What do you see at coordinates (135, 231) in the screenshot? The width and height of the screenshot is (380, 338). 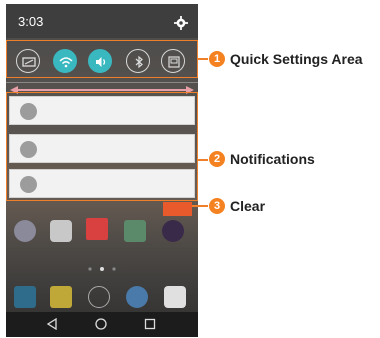 I see `play-store-icon` at bounding box center [135, 231].